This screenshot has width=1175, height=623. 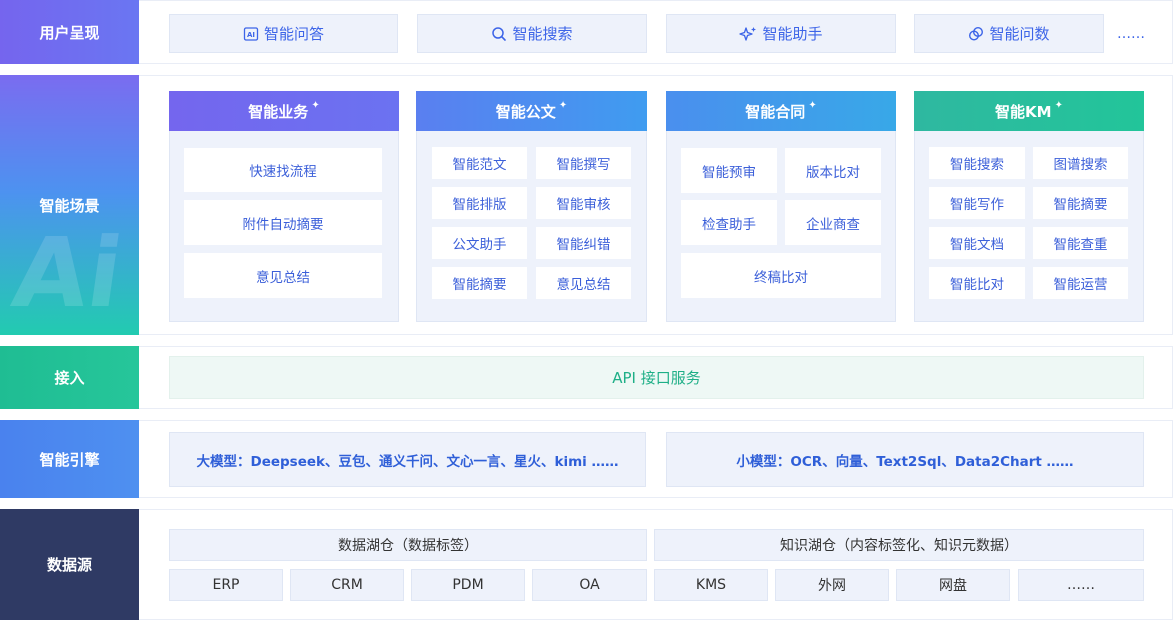 I want to click on scene-item: 智能文档, so click(x=977, y=243).